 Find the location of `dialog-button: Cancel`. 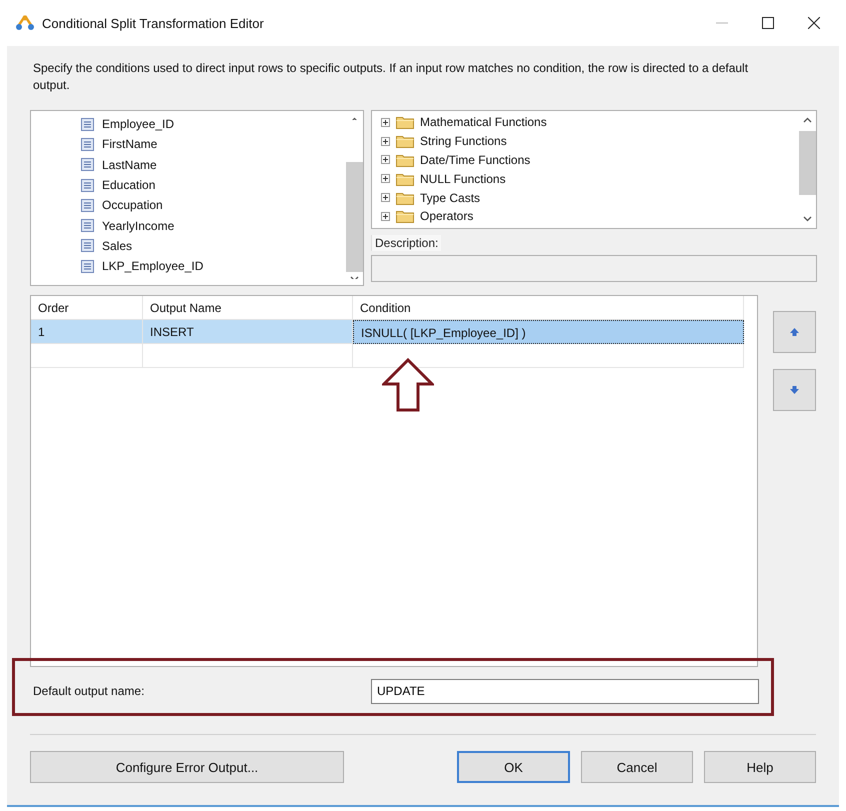

dialog-button: Cancel is located at coordinates (637, 767).